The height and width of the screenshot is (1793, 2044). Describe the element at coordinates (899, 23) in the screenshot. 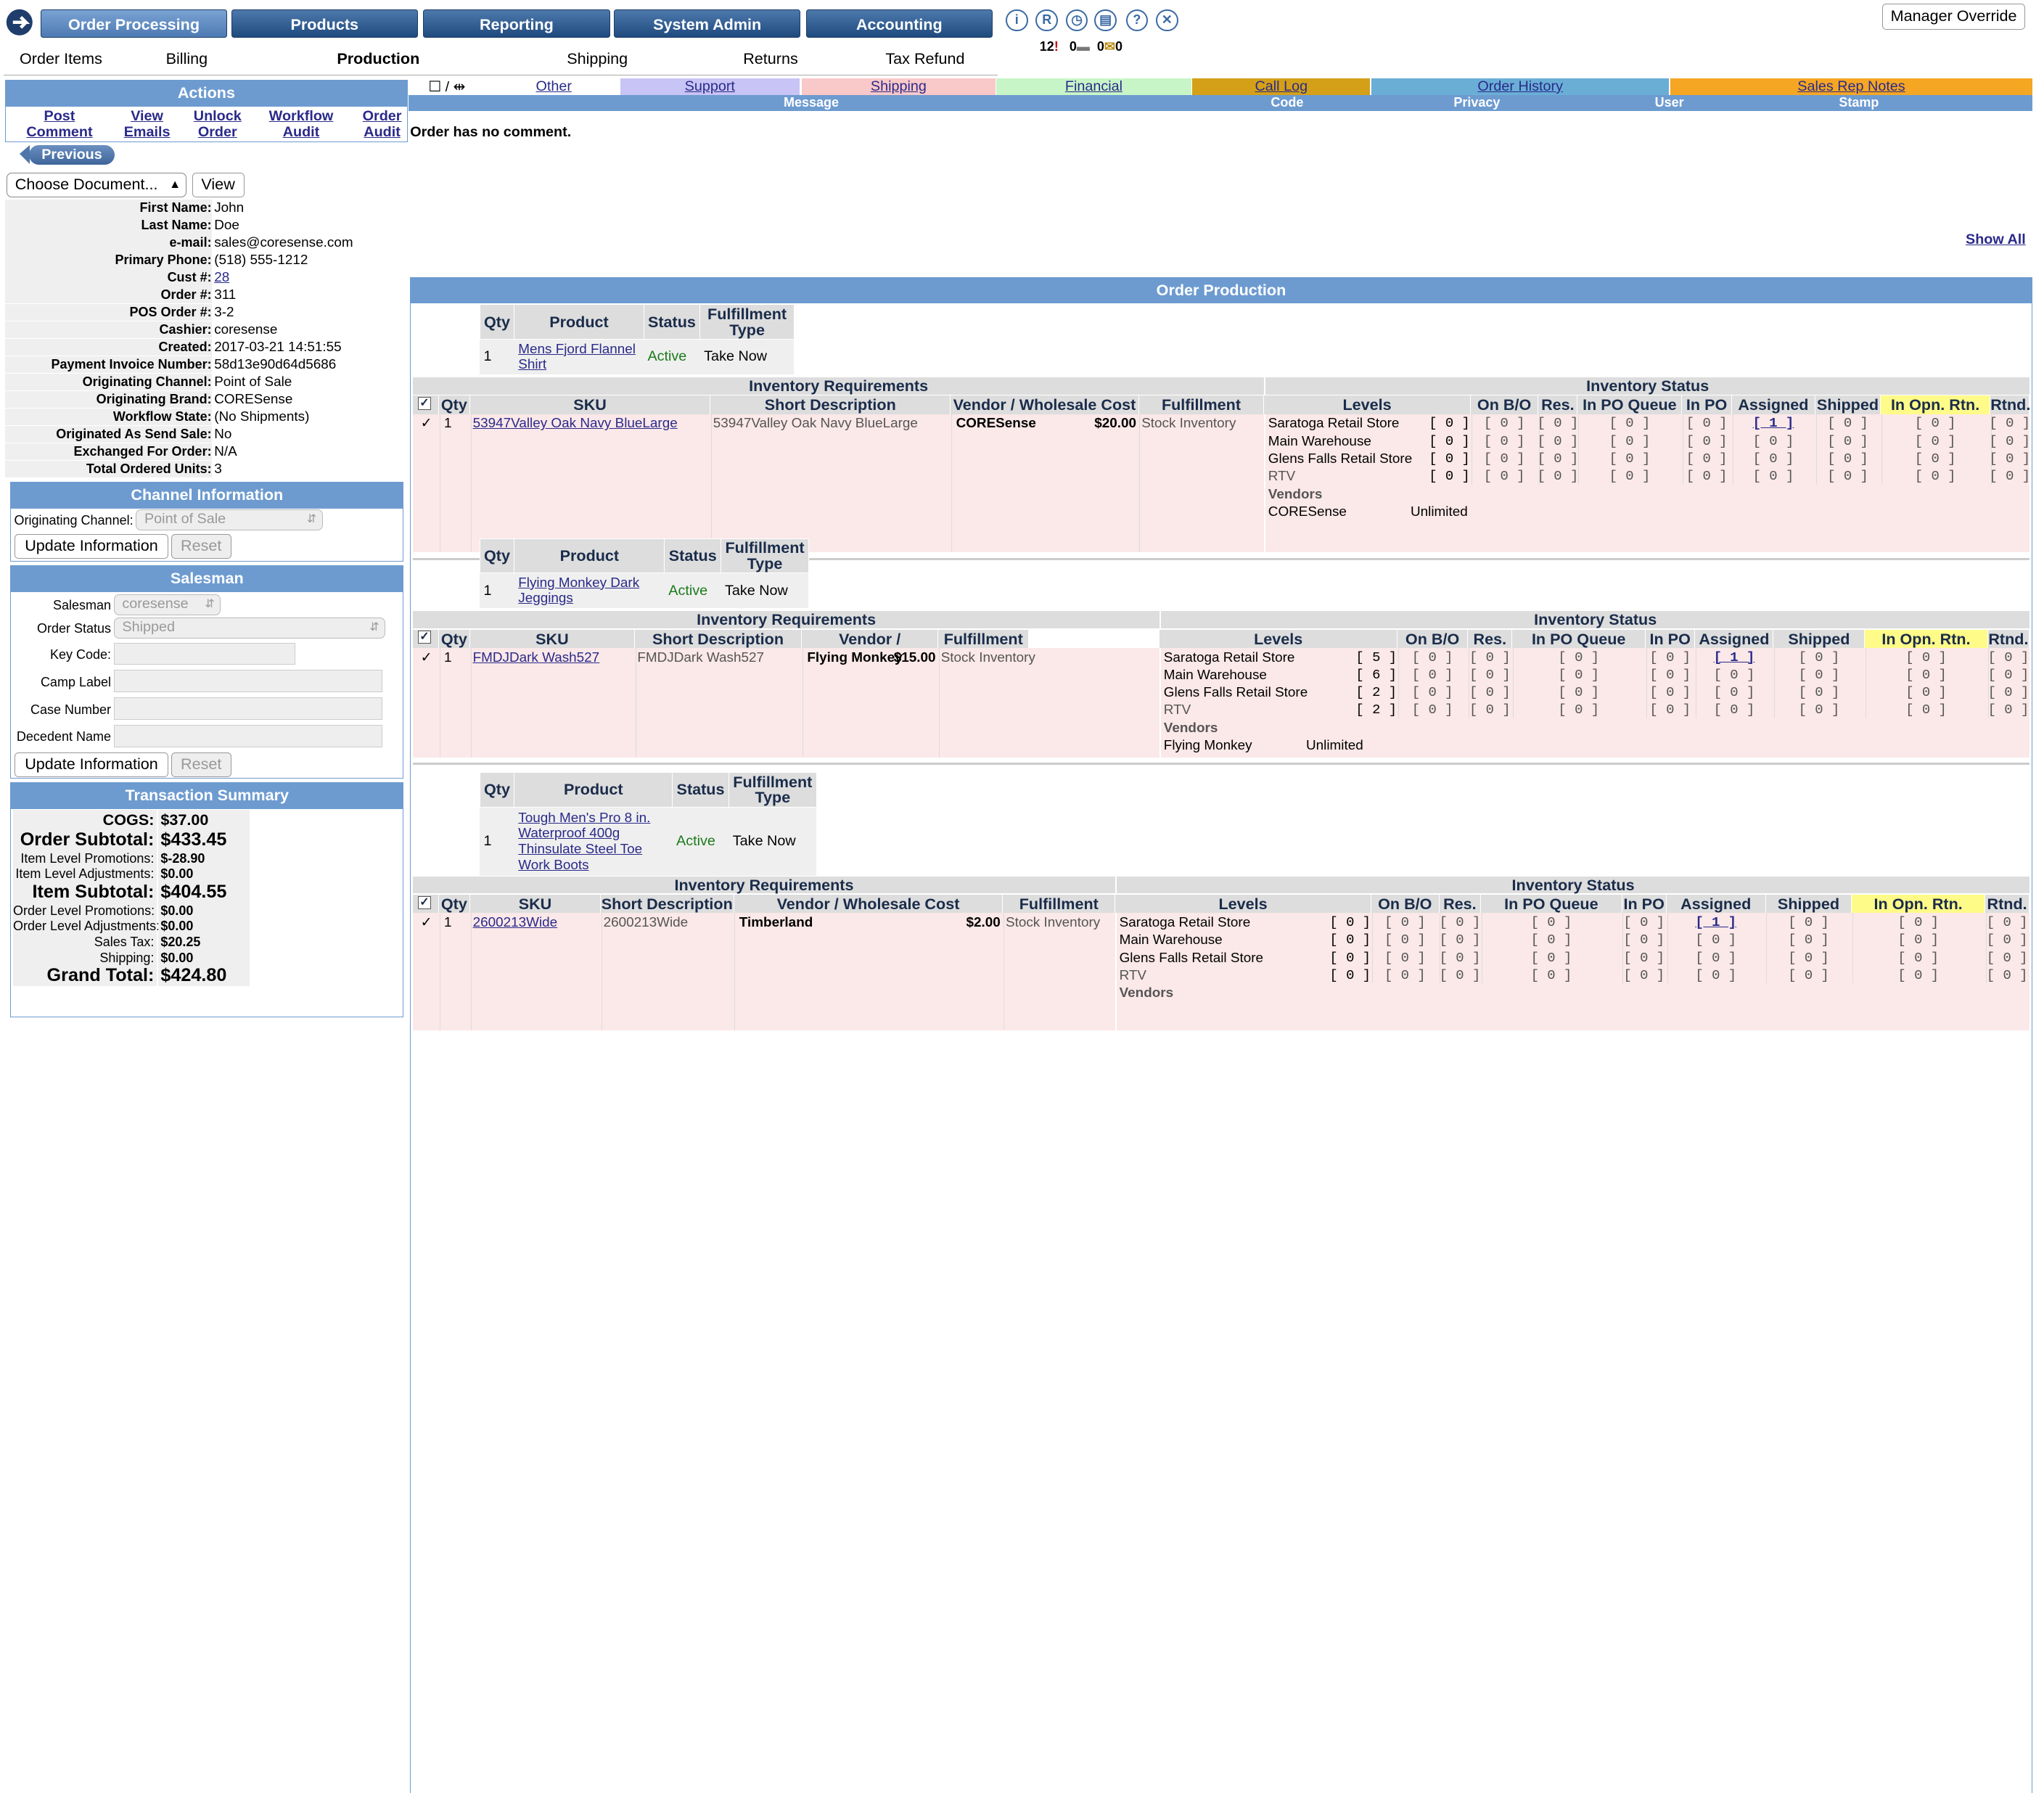

I see `tab-accounting: Accounting` at that location.